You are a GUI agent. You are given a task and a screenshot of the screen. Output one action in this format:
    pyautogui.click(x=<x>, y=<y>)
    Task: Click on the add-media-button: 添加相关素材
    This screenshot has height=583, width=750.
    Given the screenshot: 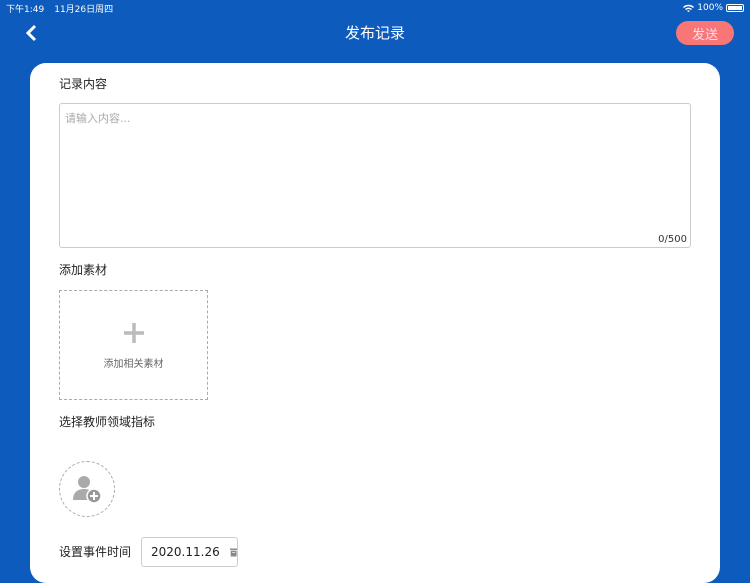 What is the action you would take?
    pyautogui.click(x=133, y=345)
    